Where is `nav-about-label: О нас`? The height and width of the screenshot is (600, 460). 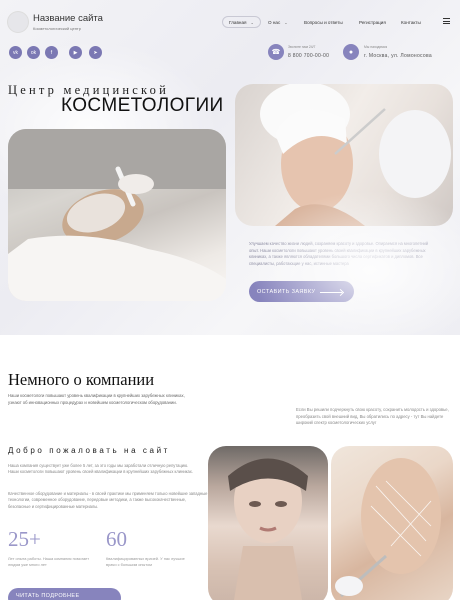
nav-about-label: О нас is located at coordinates (274, 22).